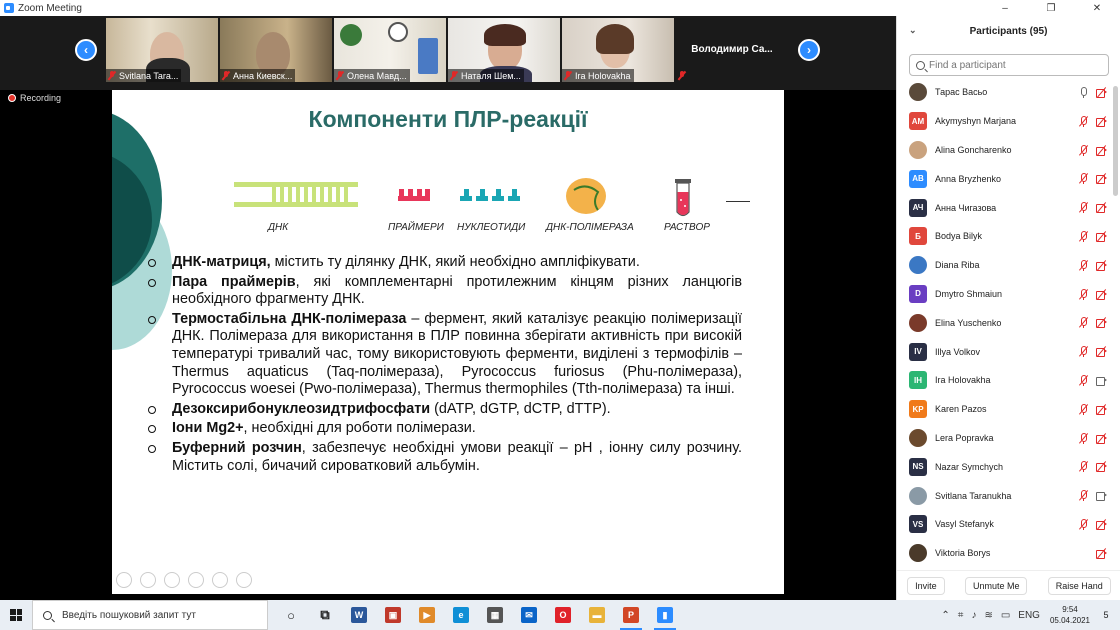 This screenshot has height=630, width=1120. What do you see at coordinates (1005, 466) in the screenshot?
I see `participant-row: NS Nazar Symchych` at bounding box center [1005, 466].